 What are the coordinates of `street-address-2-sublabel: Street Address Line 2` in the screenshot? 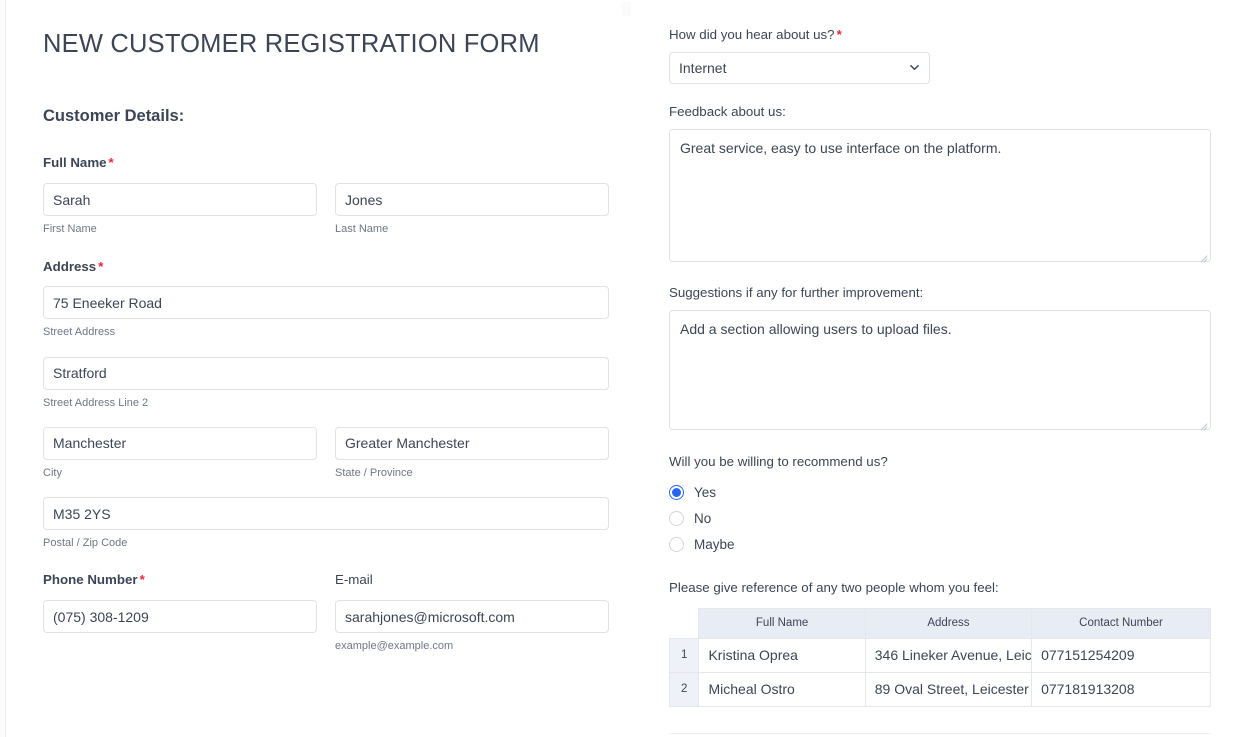 It's located at (96, 402).